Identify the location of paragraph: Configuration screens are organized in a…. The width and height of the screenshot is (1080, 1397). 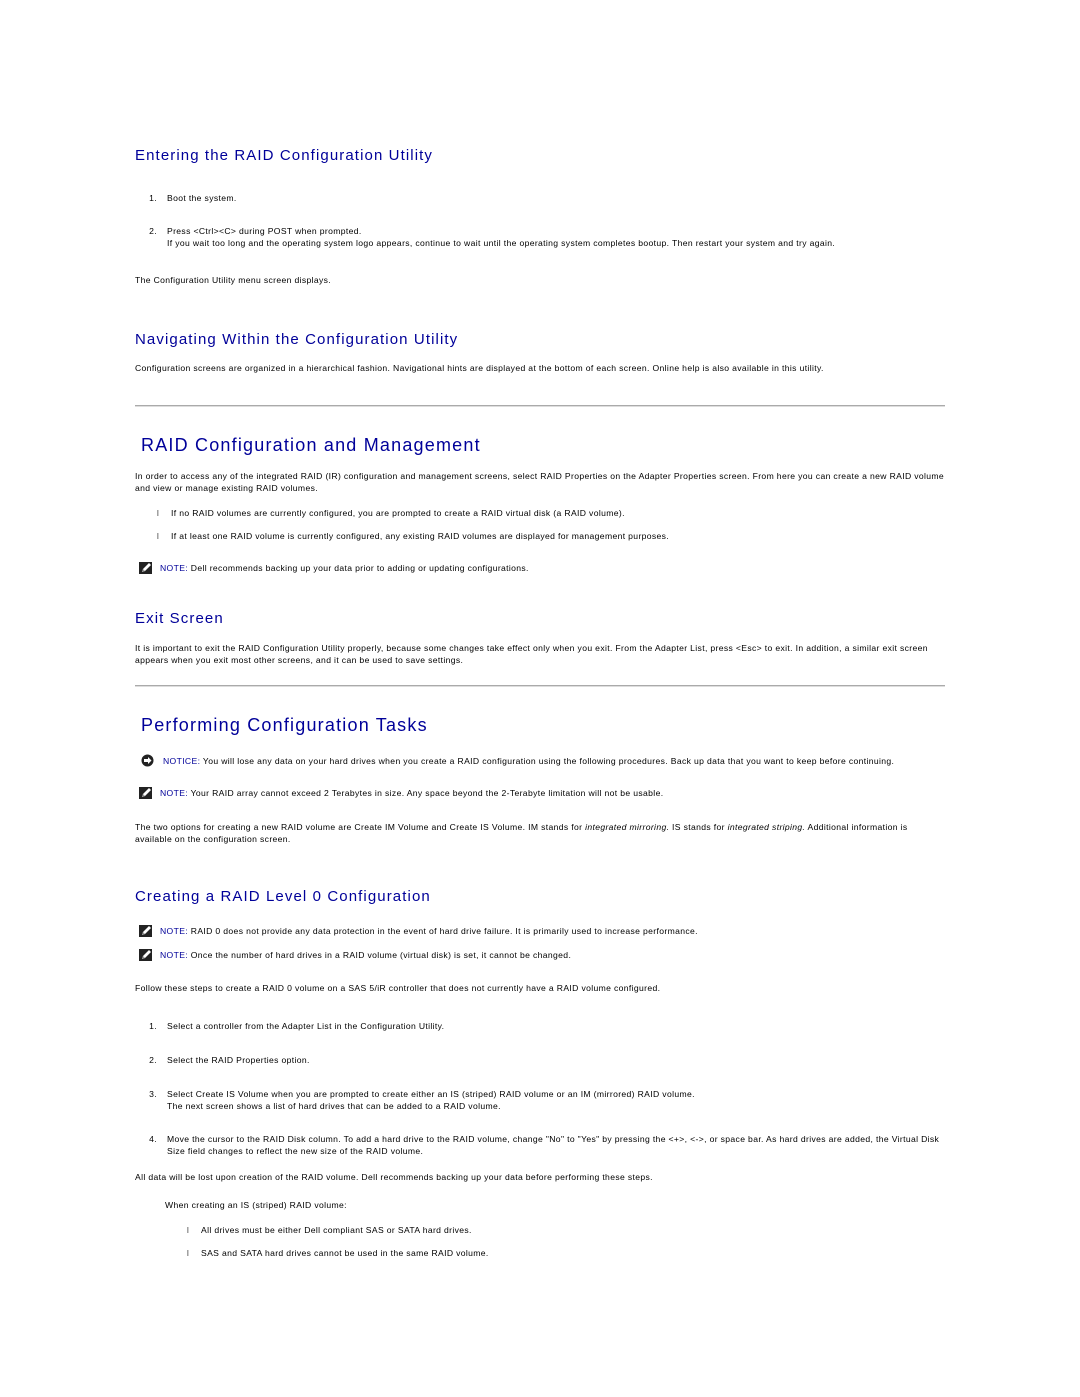
(479, 368).